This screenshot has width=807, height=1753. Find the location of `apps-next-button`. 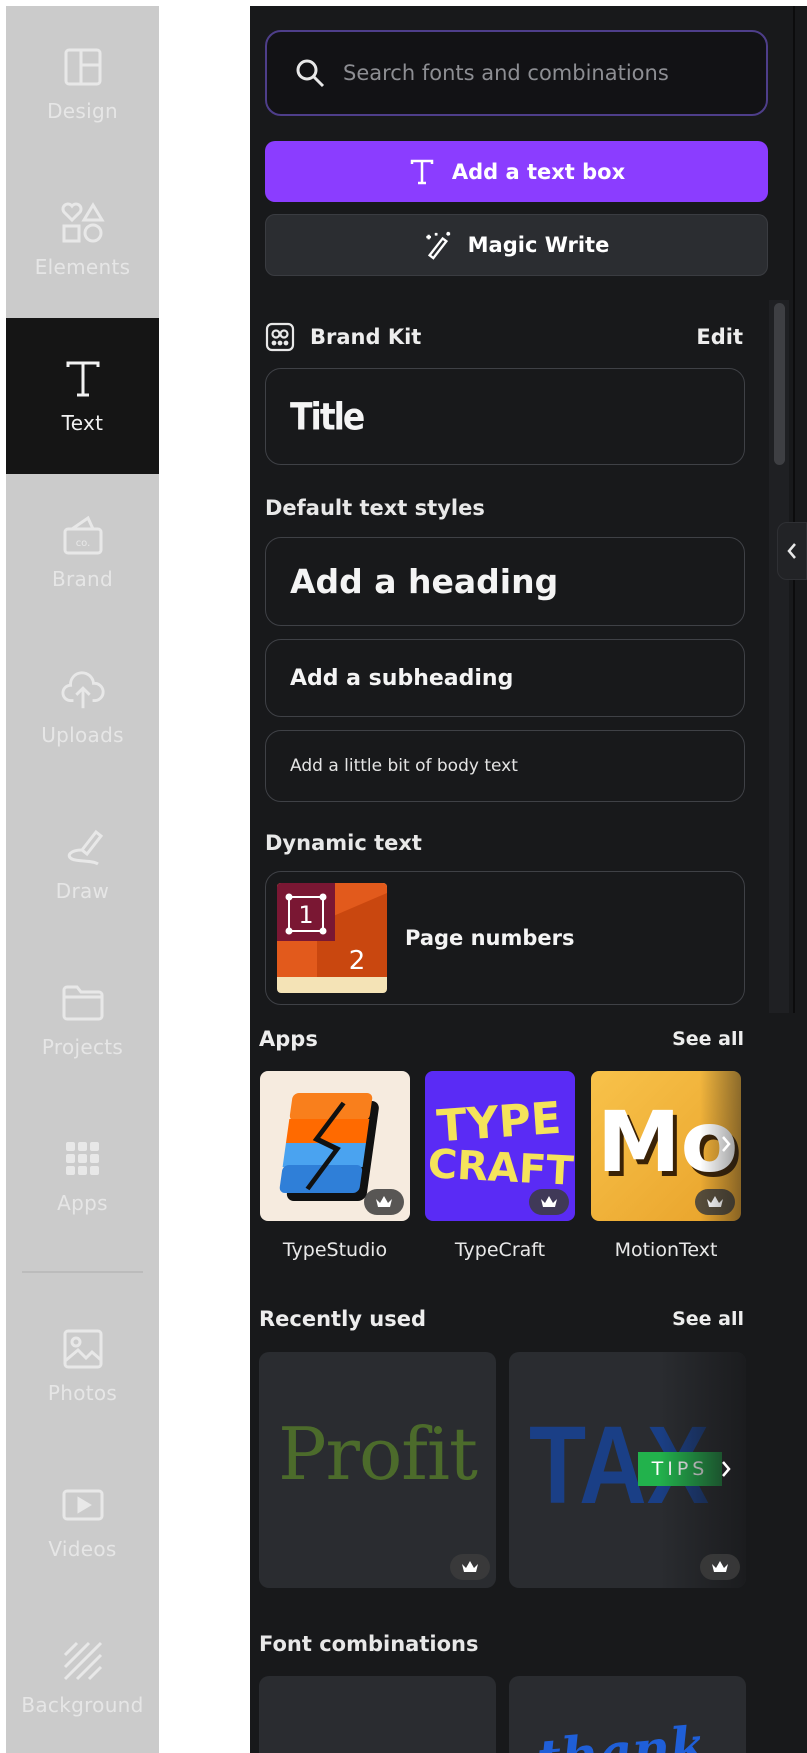

apps-next-button is located at coordinates (726, 1144).